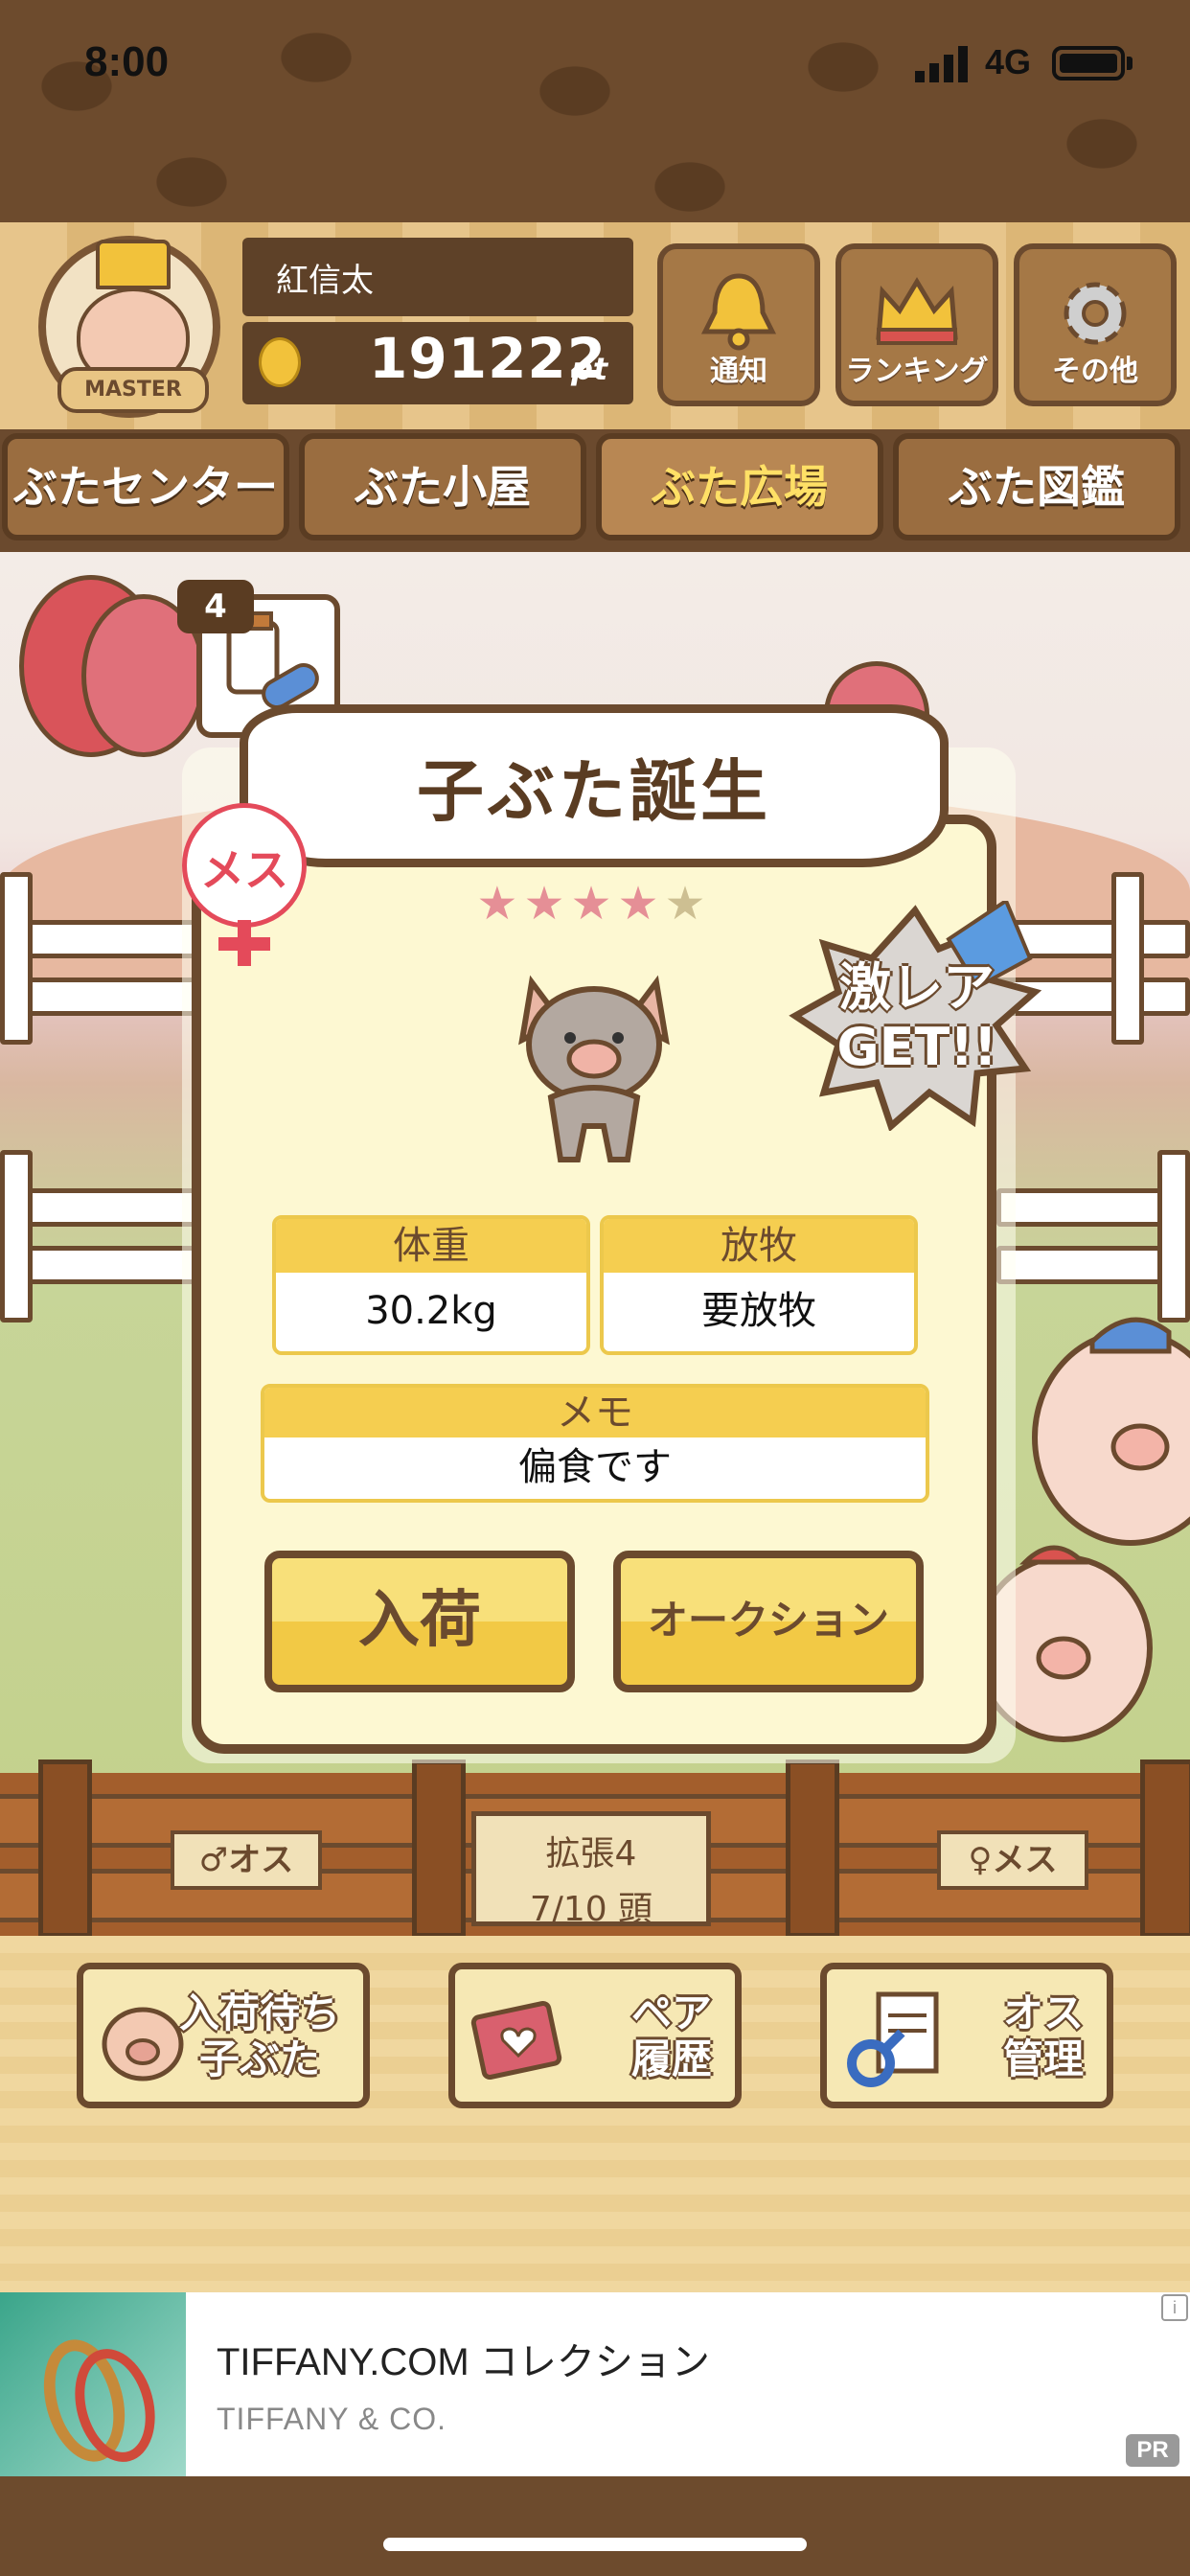  Describe the element at coordinates (917, 1047) in the screenshot. I see `rare-line2: GET!!` at that location.